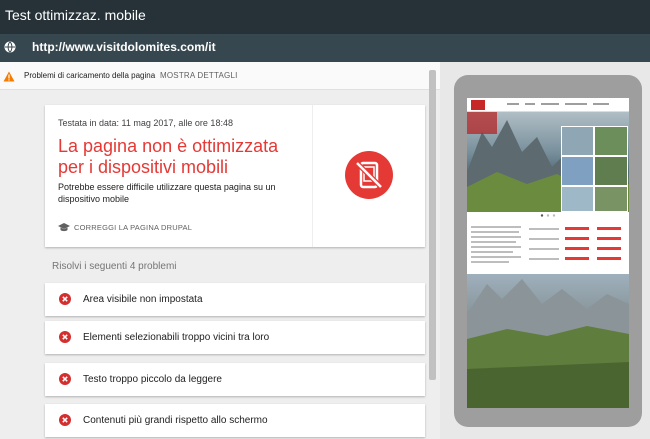  I want to click on show-details-link: MOSTRA DETTAGLI, so click(199, 75).